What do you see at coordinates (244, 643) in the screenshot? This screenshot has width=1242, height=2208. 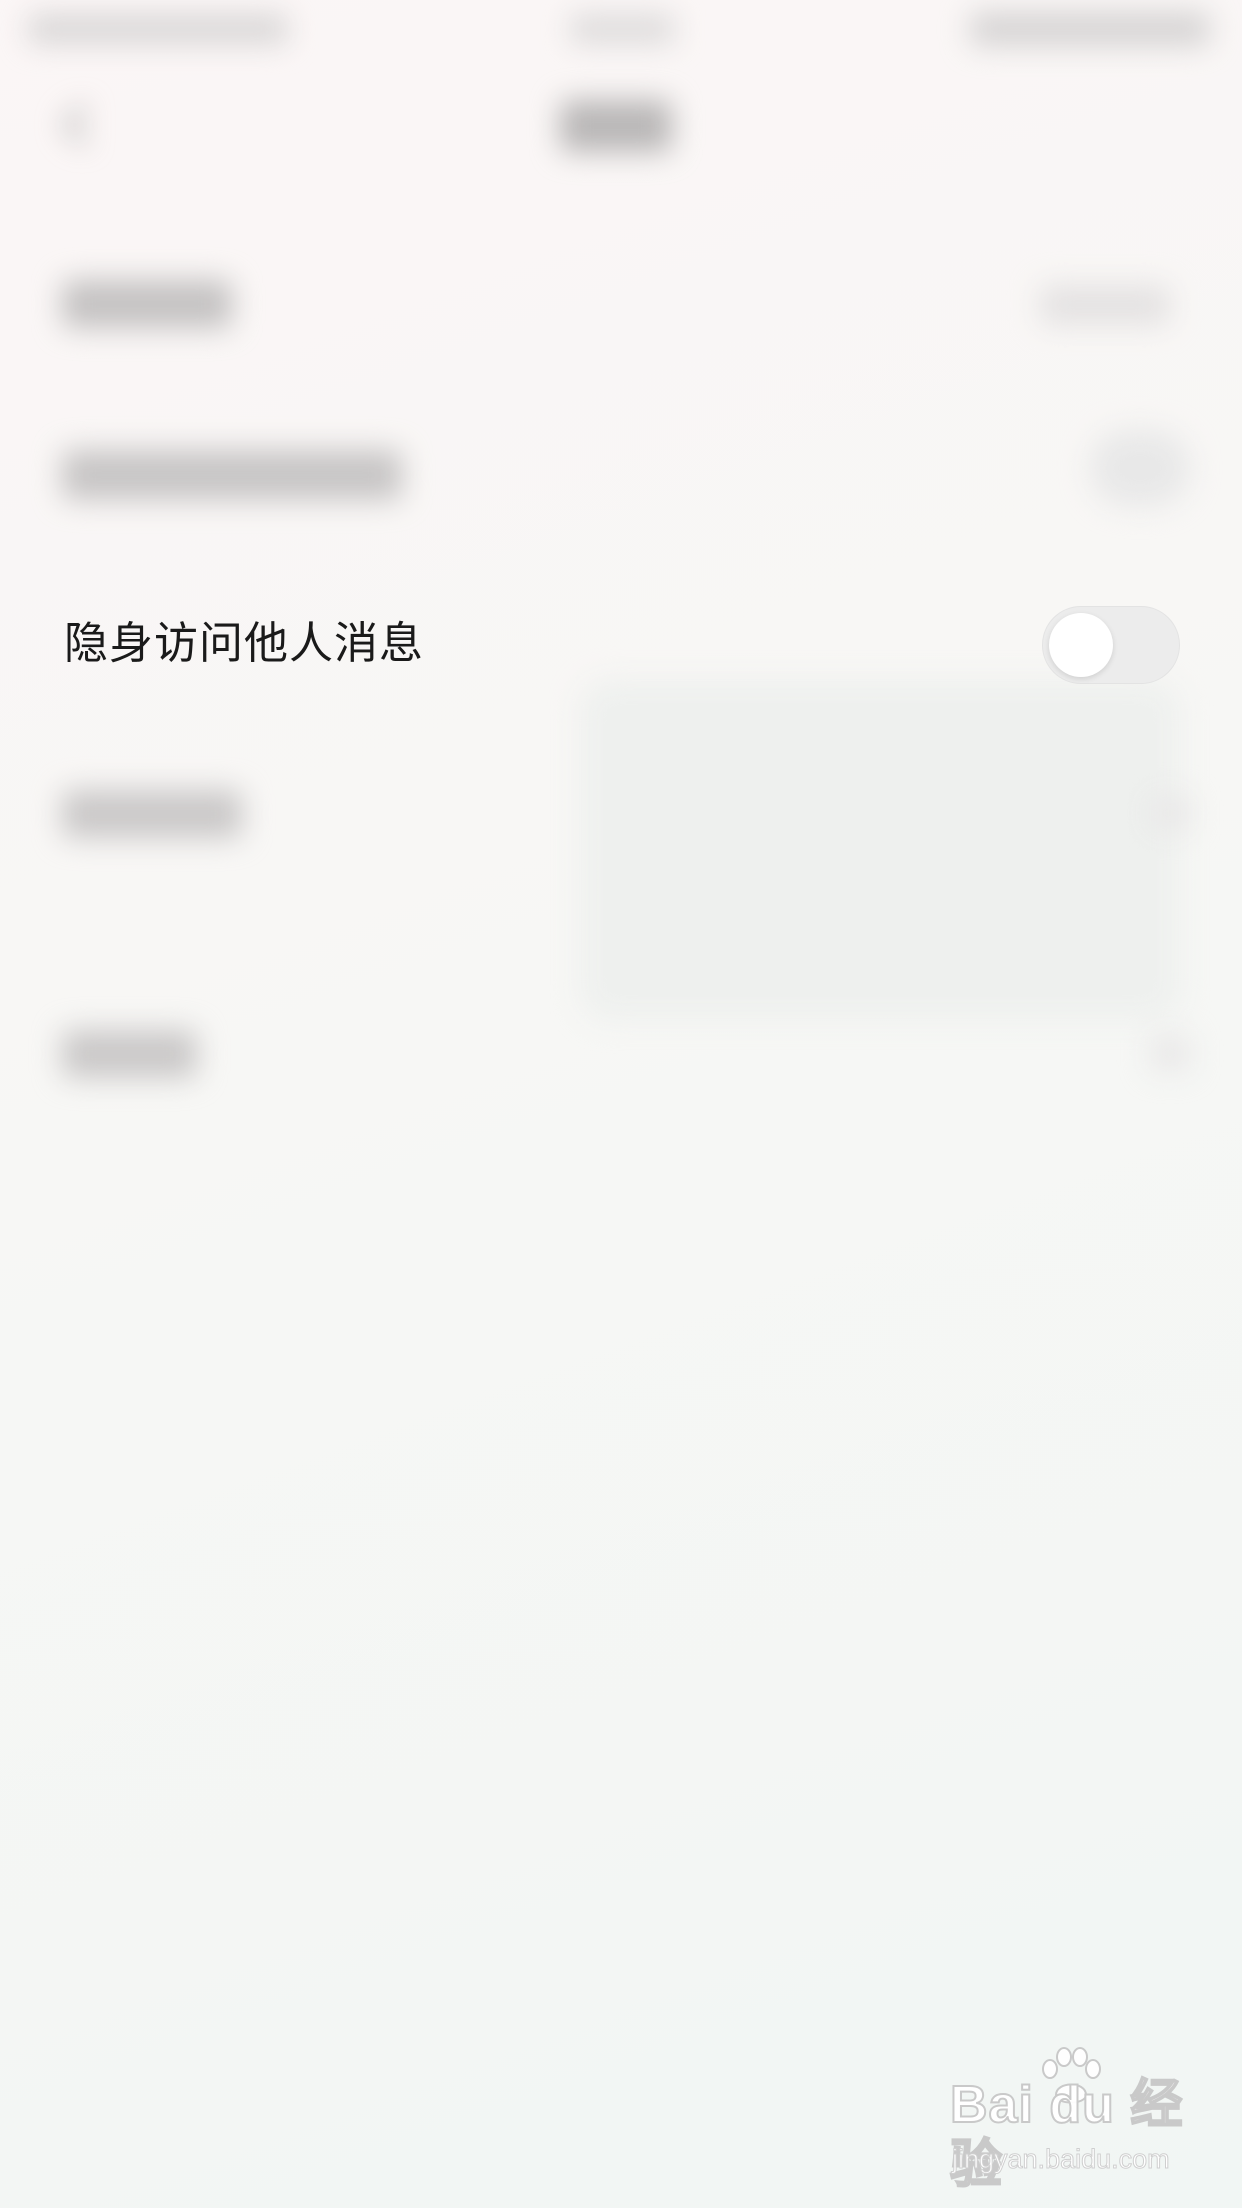 I see `incognito-visit-label: 隐身访问他人消息` at bounding box center [244, 643].